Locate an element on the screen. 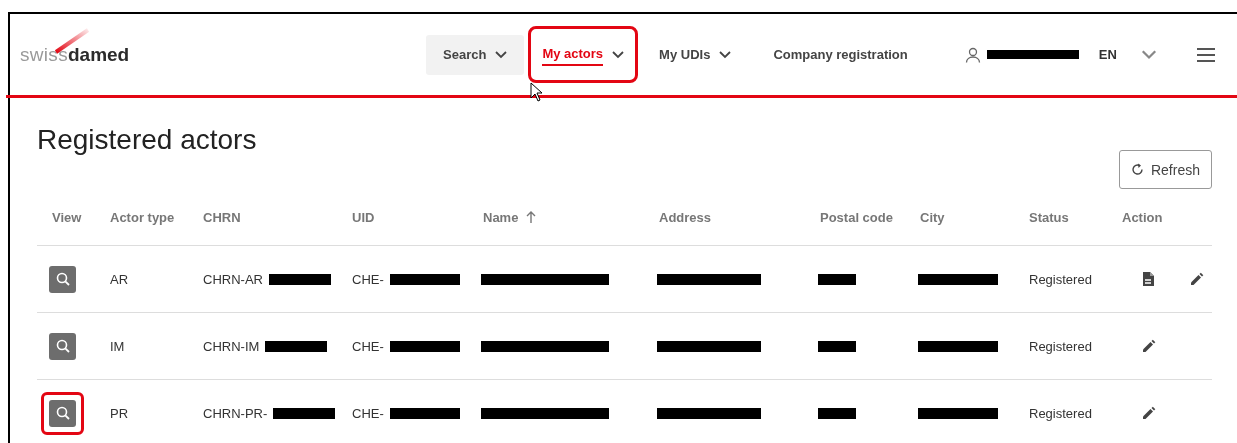  table-cell: IM is located at coordinates (117, 346).